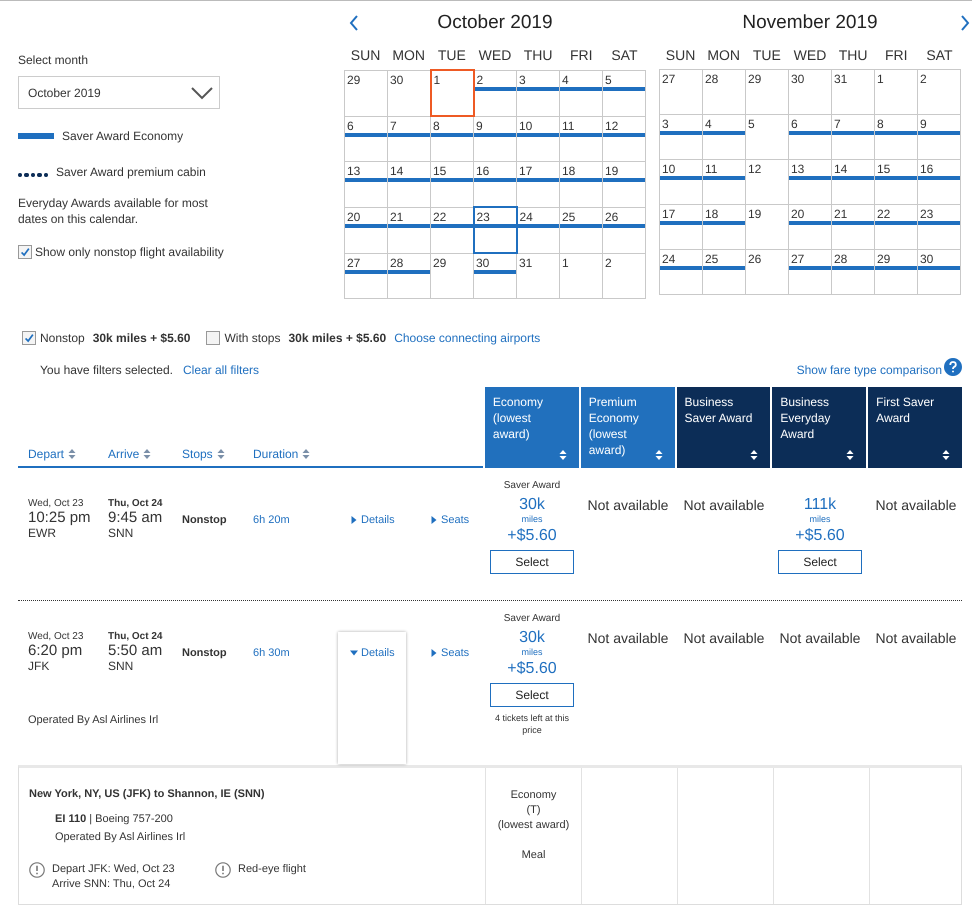 Image resolution: width=972 pixels, height=914 pixels. Describe the element at coordinates (467, 338) in the screenshot. I see `connecting-airports-link: Choose connecting airports` at that location.